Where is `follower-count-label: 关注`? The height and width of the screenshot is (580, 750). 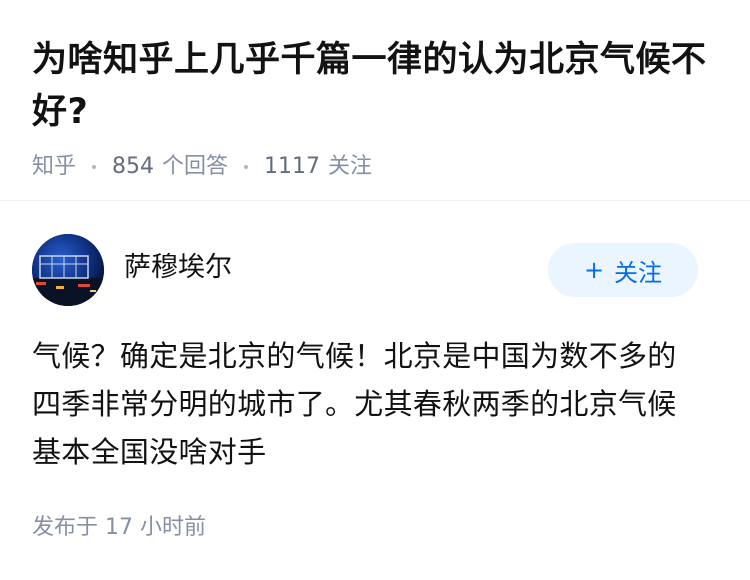
follower-count-label: 关注 is located at coordinates (350, 166).